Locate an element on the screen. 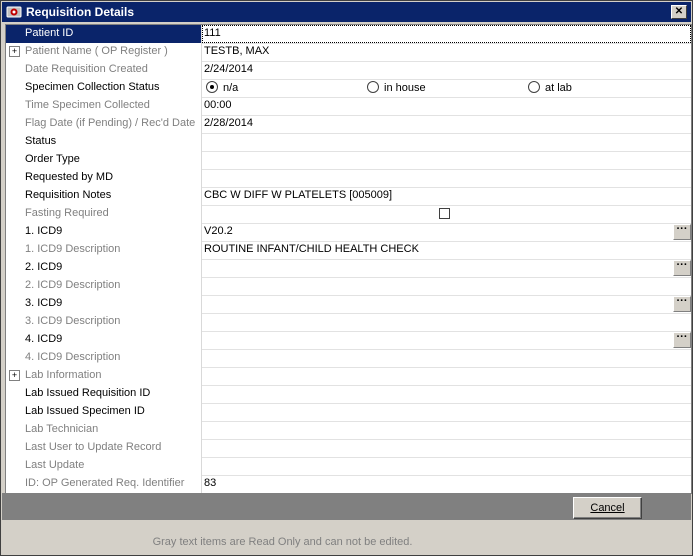 Image resolution: width=693 pixels, height=556 pixels. row-value-text: 2/24/2014 is located at coordinates (228, 69).